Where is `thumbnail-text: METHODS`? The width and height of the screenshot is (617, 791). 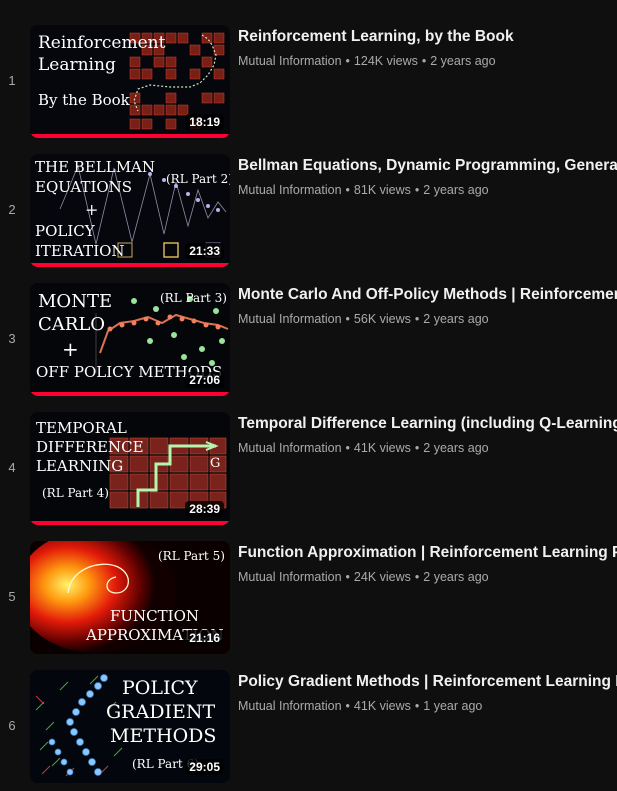
thumbnail-text: METHODS is located at coordinates (163, 736).